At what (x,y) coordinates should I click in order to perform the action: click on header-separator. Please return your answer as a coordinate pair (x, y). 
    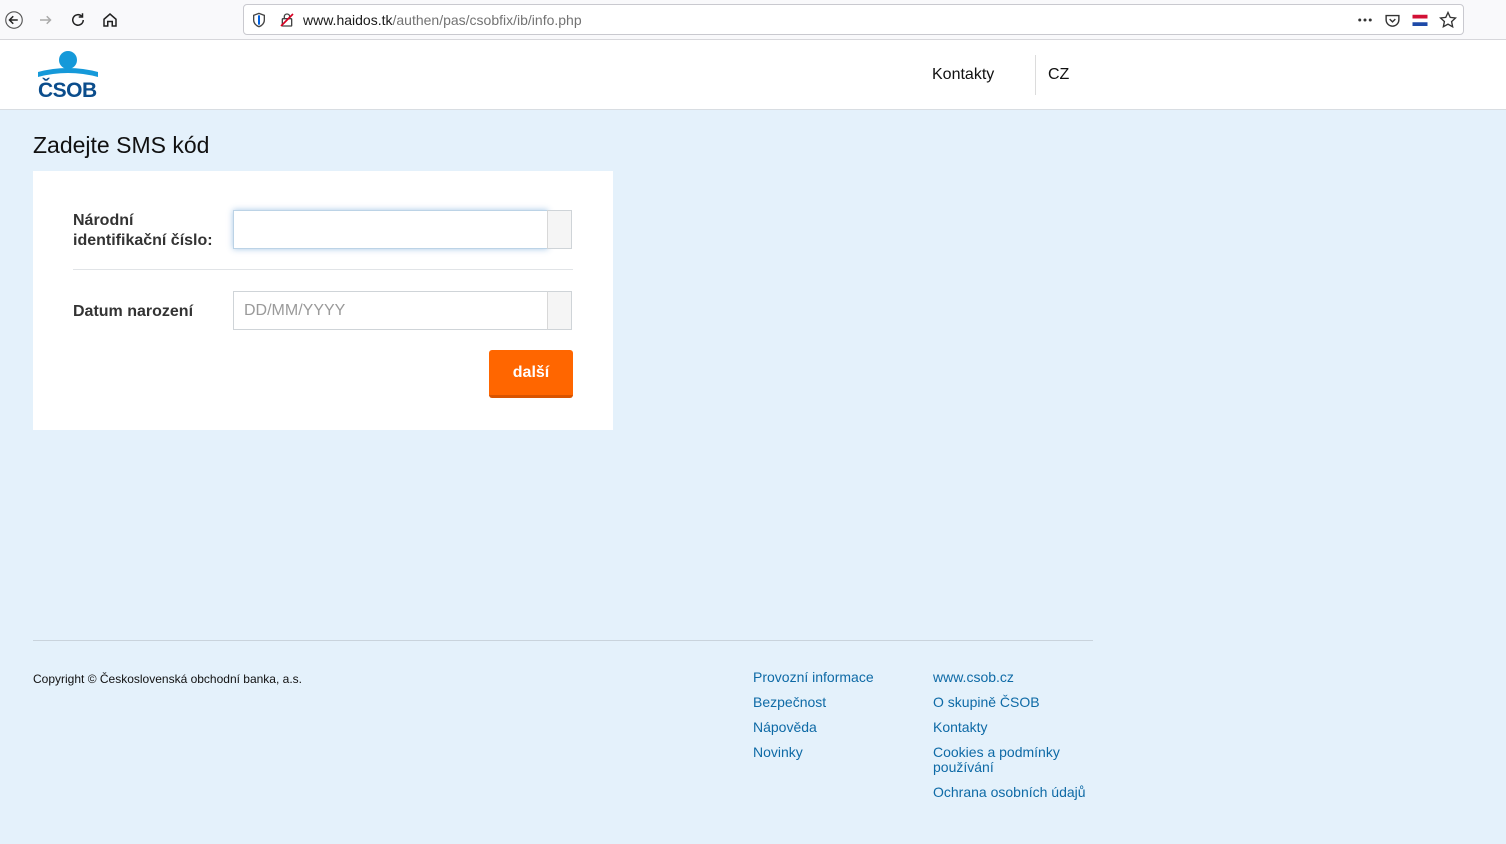
    Looking at the image, I should click on (1035, 75).